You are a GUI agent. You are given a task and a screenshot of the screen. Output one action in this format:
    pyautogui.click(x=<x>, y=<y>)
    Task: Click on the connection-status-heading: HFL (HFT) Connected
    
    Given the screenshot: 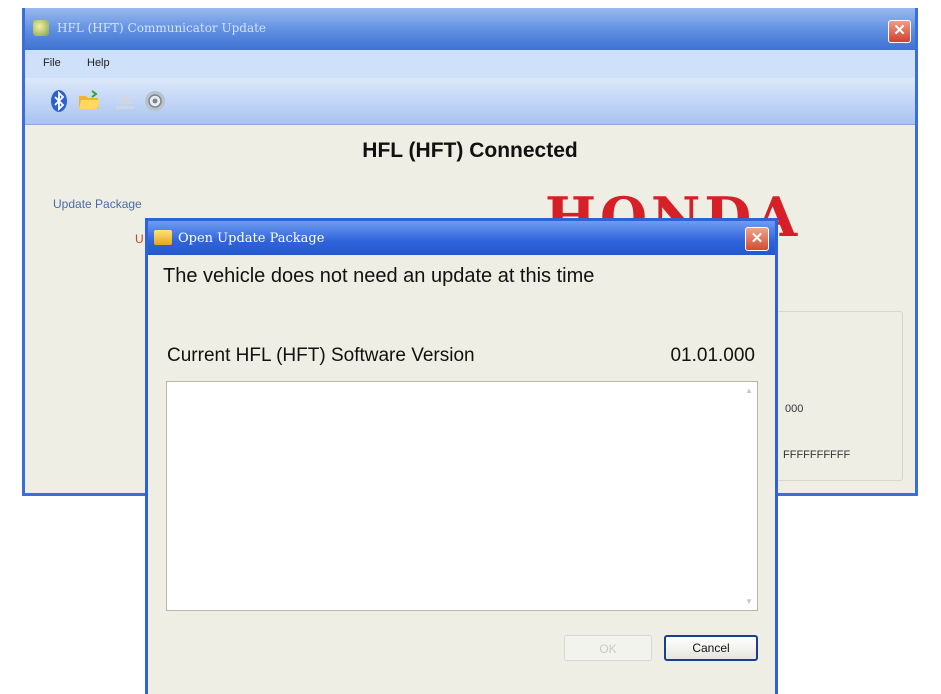 What is the action you would take?
    pyautogui.click(x=470, y=150)
    